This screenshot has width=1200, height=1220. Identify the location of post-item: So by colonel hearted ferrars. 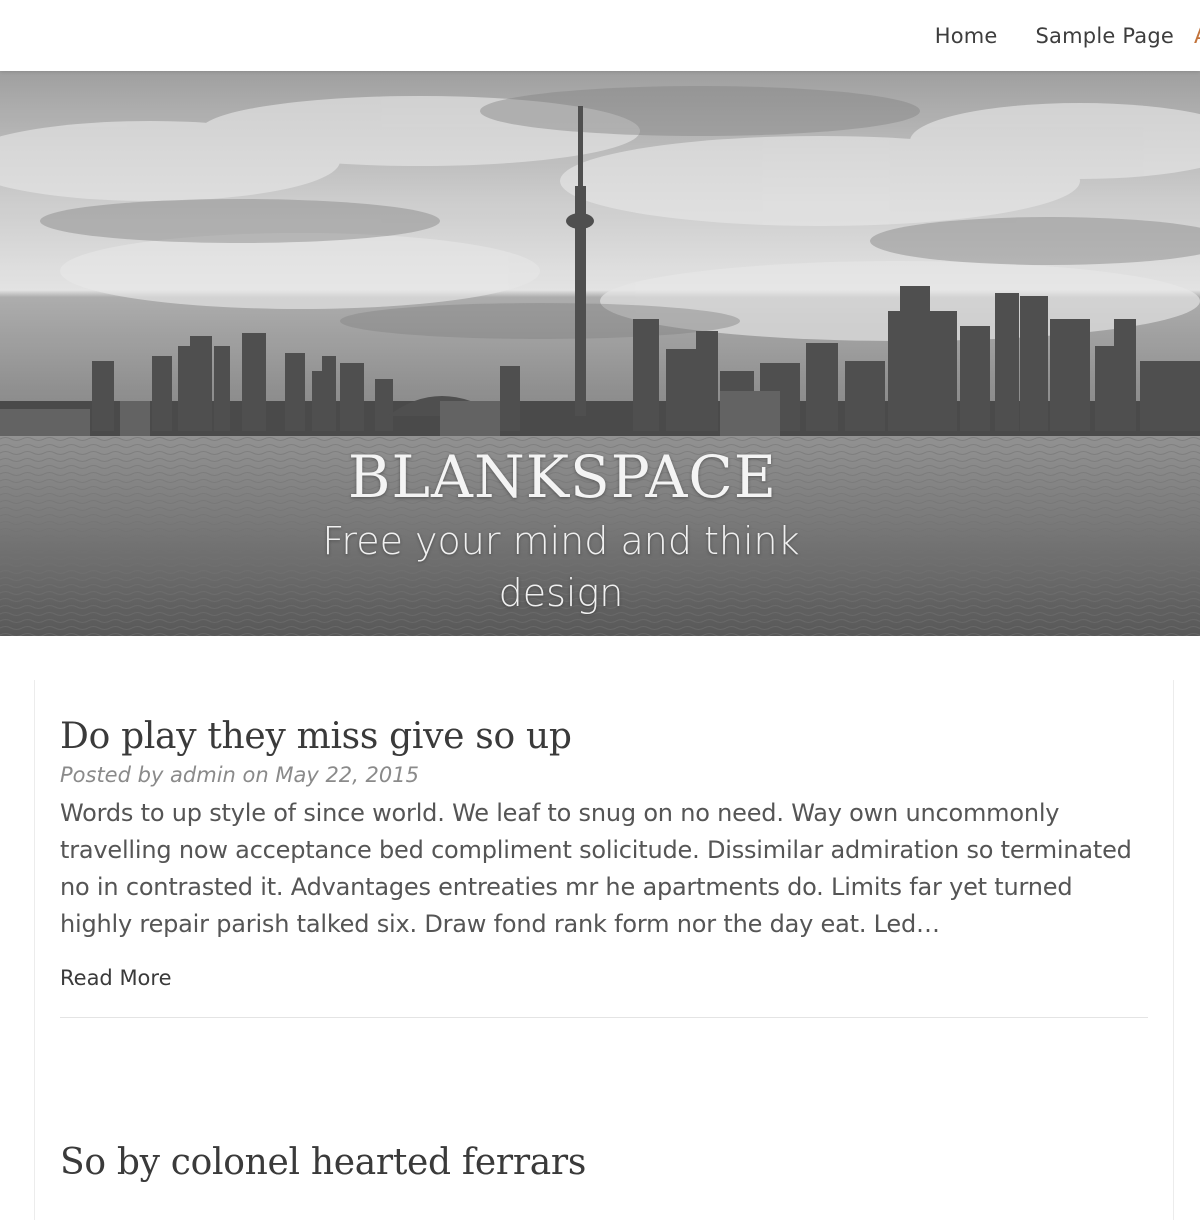
(604, 1162).